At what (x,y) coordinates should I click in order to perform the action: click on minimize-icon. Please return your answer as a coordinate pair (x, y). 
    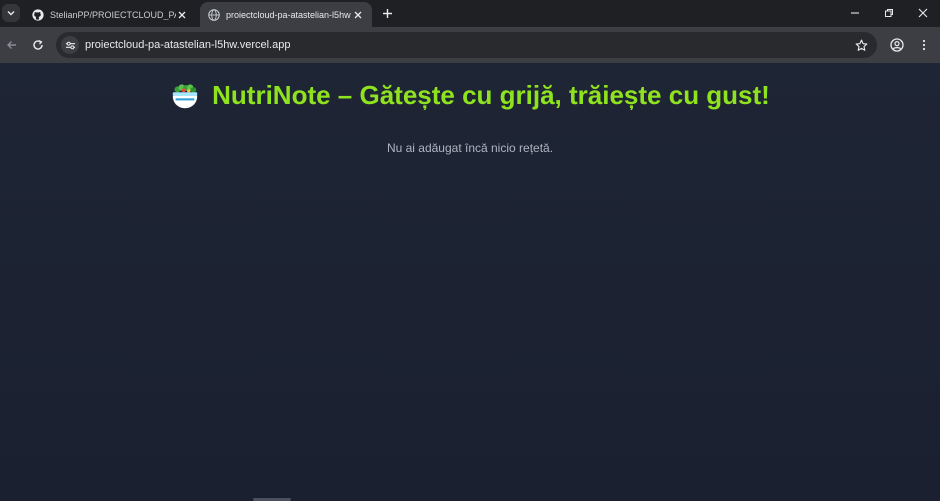
    Looking at the image, I should click on (855, 13).